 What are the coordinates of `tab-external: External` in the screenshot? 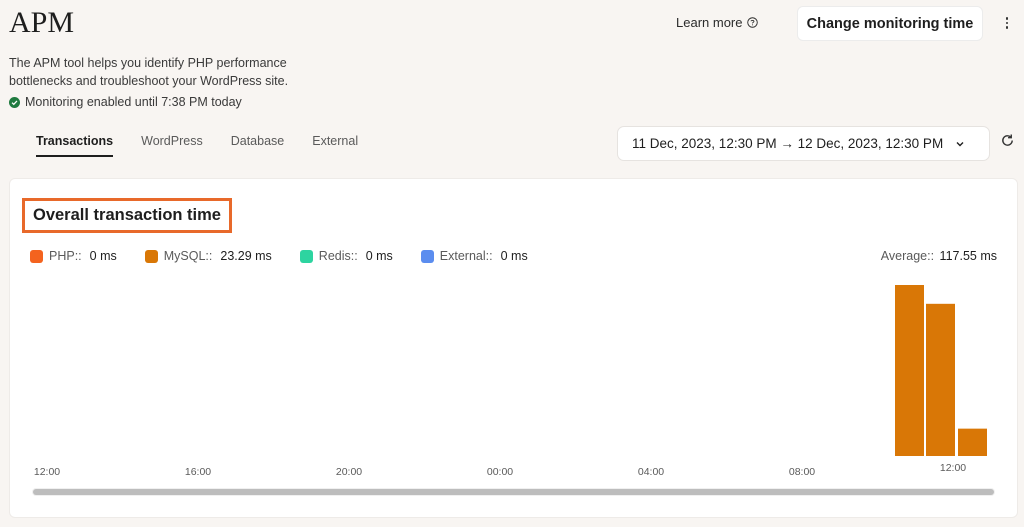 It's located at (335, 145).